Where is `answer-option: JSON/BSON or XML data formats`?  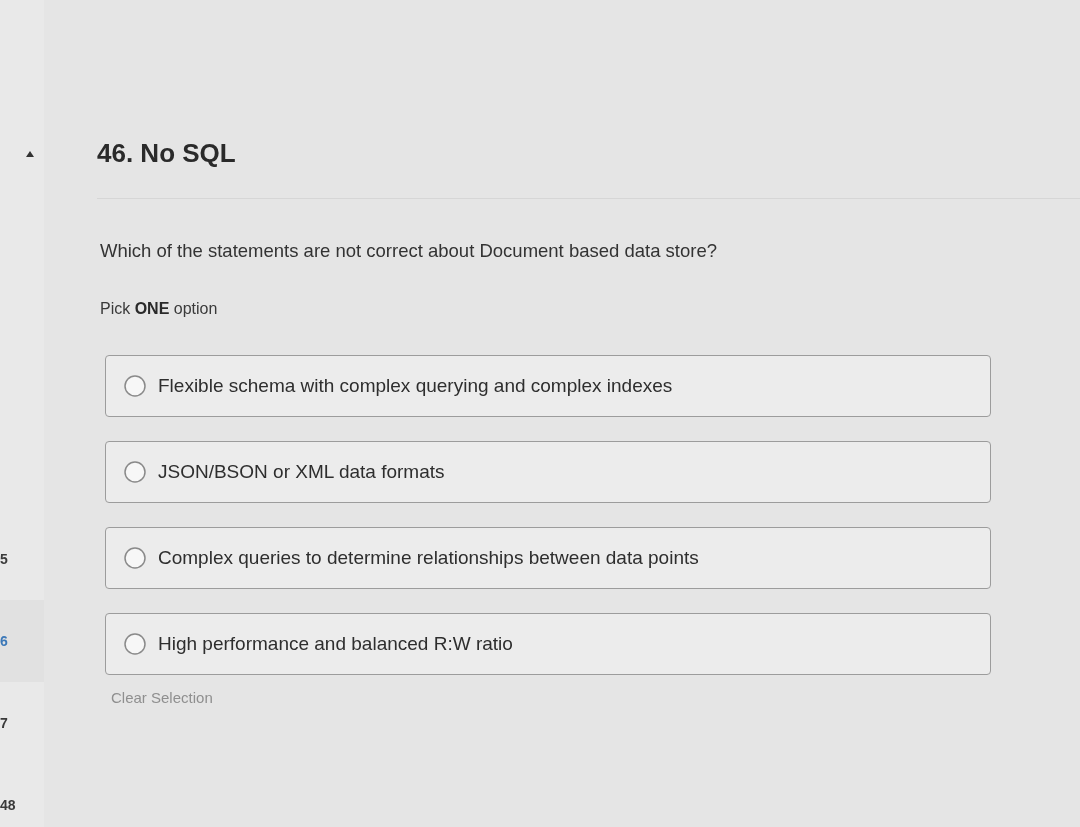
answer-option: JSON/BSON or XML data formats is located at coordinates (548, 472).